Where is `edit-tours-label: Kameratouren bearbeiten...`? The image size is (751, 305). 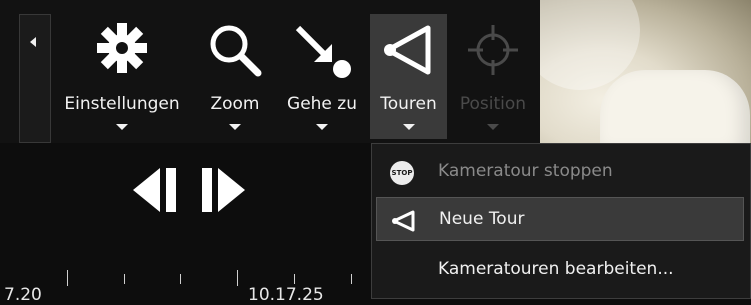 edit-tours-label: Kameratouren bearbeiten... is located at coordinates (556, 269).